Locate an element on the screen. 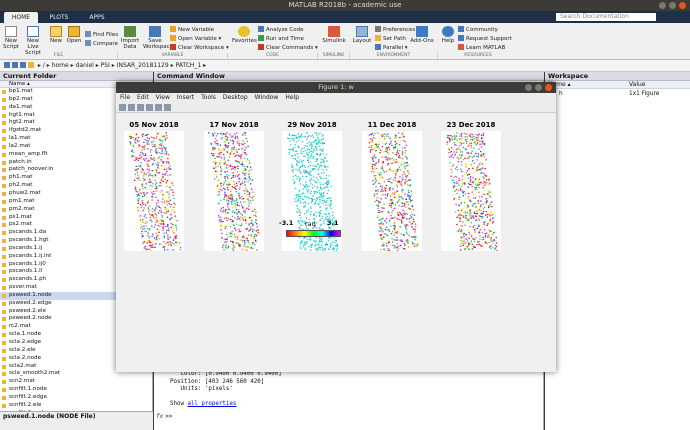 The height and width of the screenshot is (430, 690). menu-window: Window is located at coordinates (267, 98).